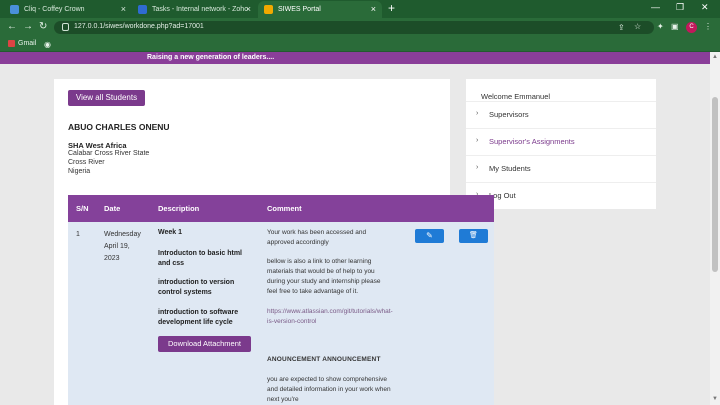 Image resolution: width=720 pixels, height=405 pixels. I want to click on column-header-description: Description, so click(179, 208).